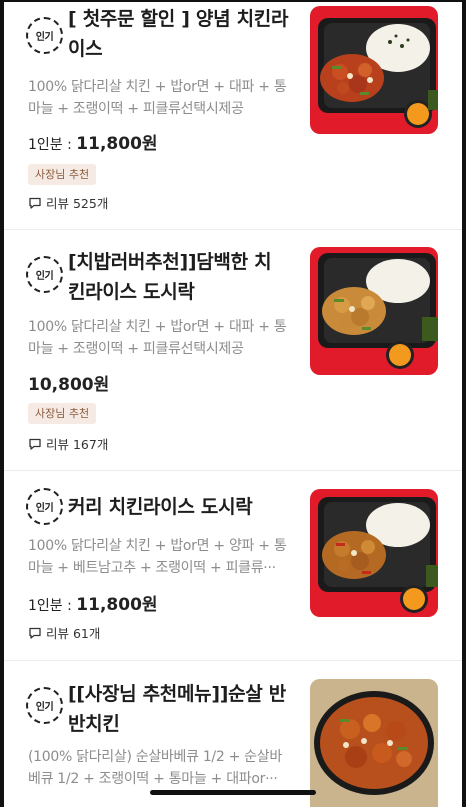 The height and width of the screenshot is (807, 466). Describe the element at coordinates (233, 792) in the screenshot. I see `home-indicator` at that location.